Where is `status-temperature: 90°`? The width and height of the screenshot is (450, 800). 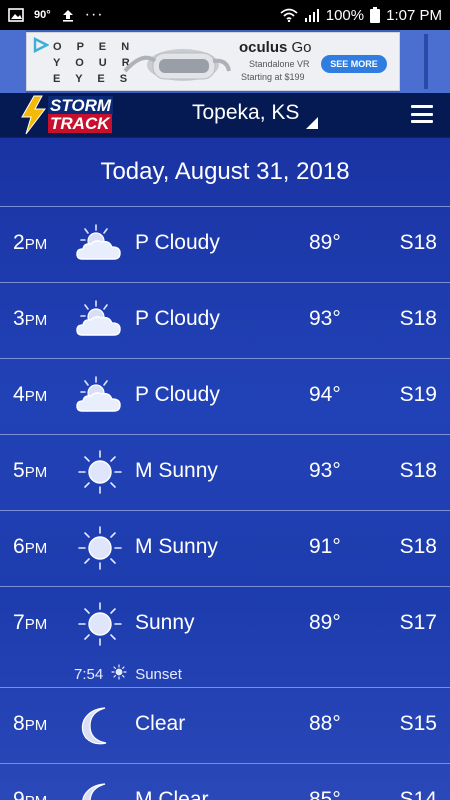 status-temperature: 90° is located at coordinates (42, 15).